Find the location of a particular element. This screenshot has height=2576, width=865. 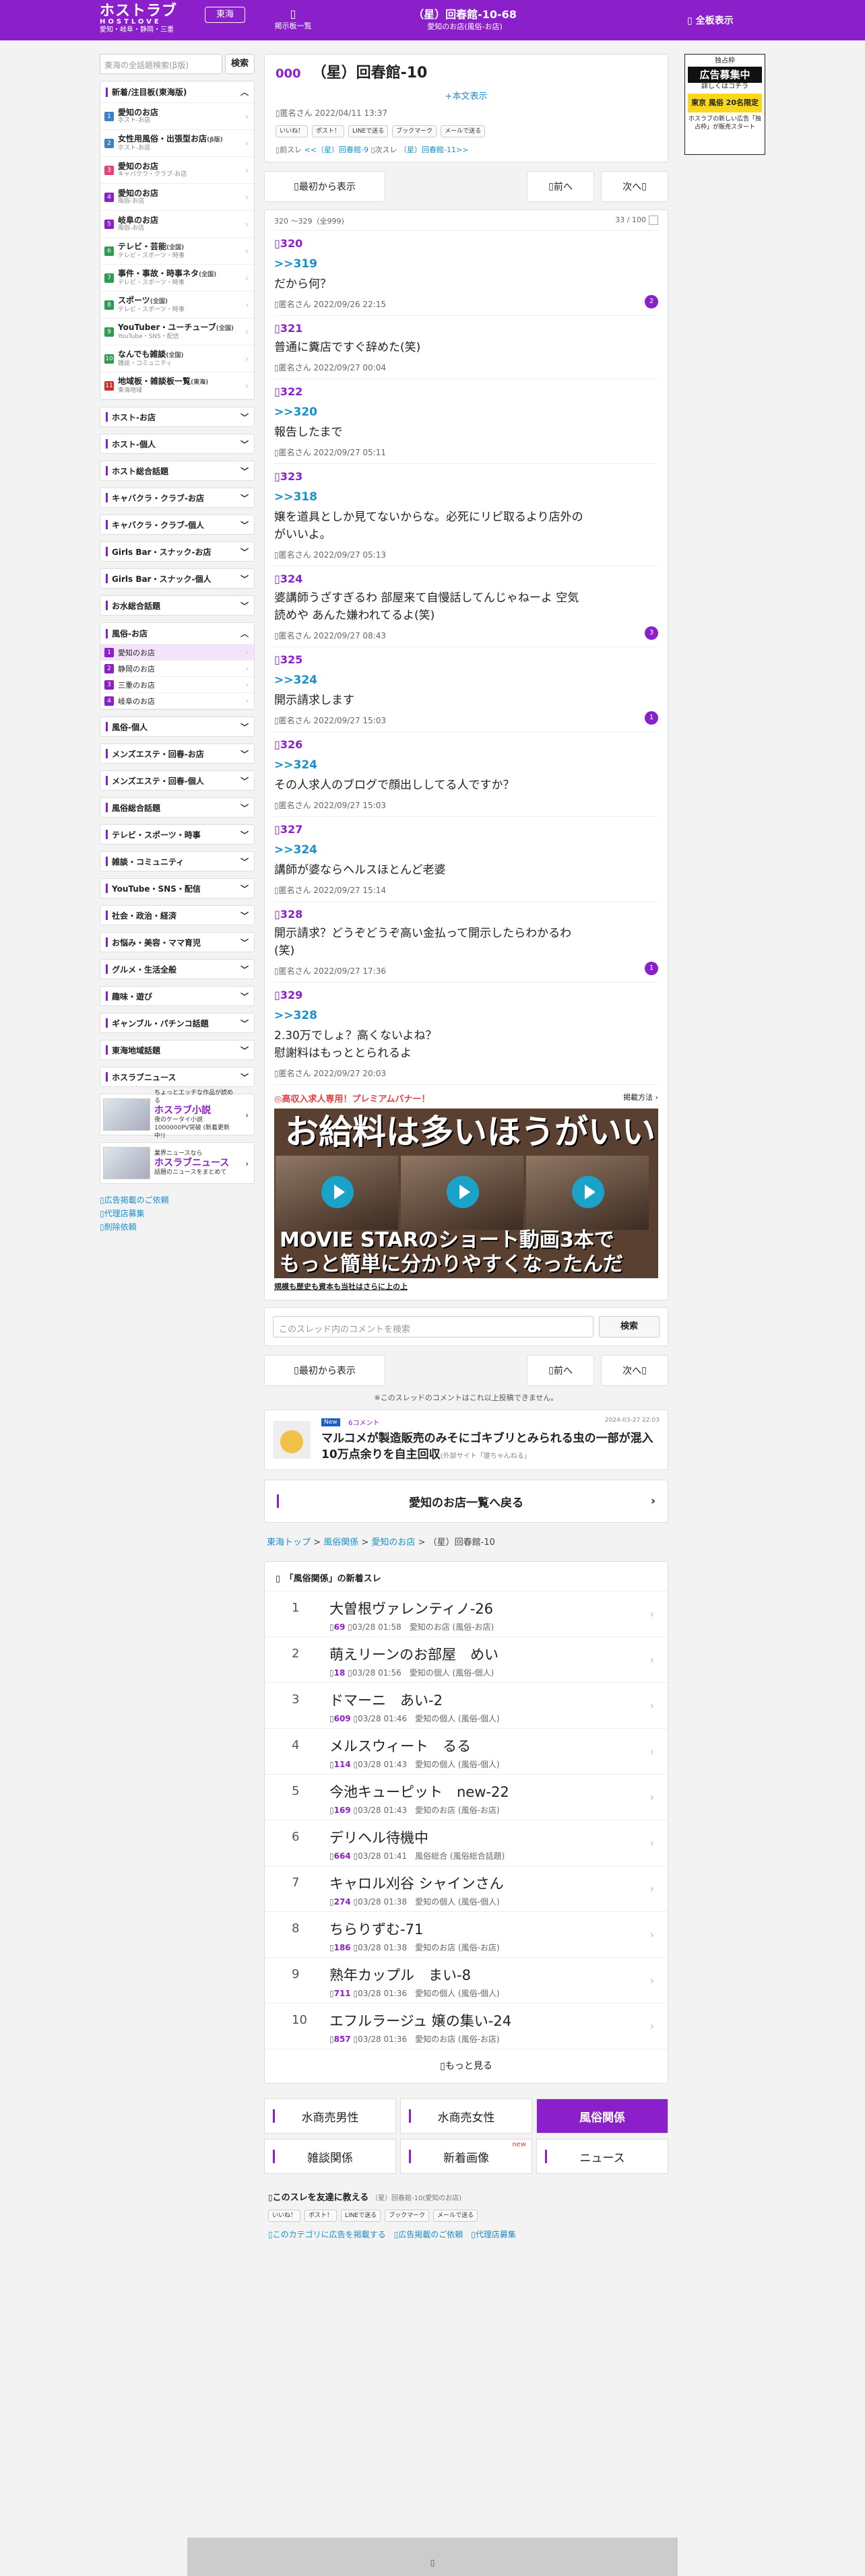

sidebar-category: メンズエステ・回春-個人 ﹀ is located at coordinates (178, 780).